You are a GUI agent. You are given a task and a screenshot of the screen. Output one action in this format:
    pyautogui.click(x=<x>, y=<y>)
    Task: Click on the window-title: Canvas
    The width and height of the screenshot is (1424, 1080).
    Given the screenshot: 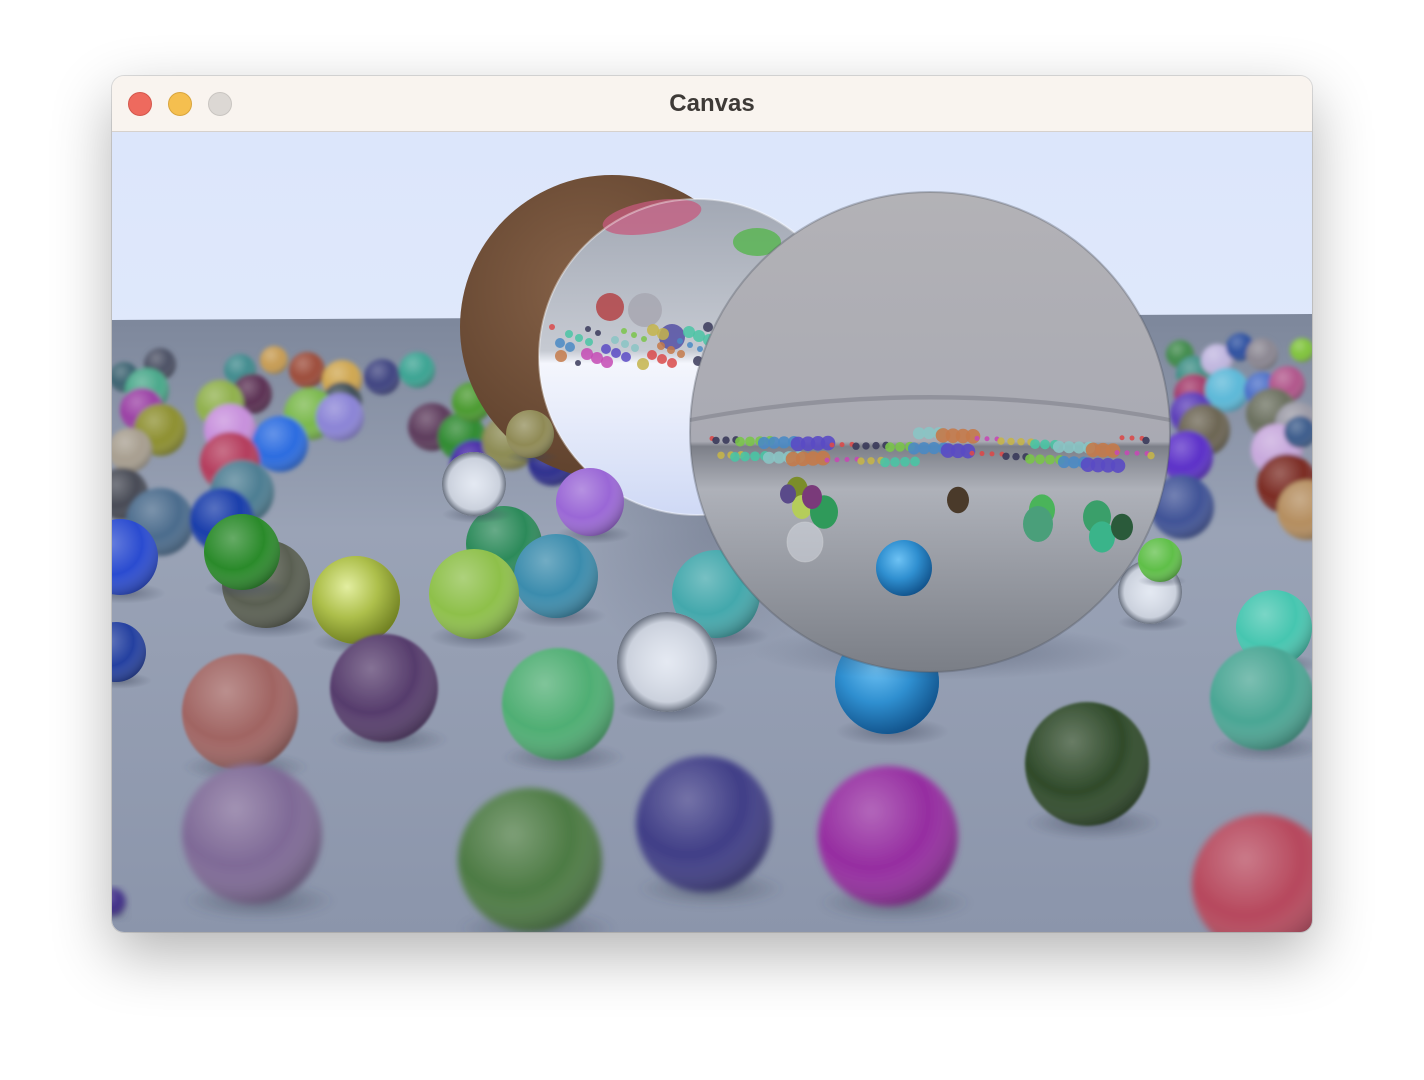 What is the action you would take?
    pyautogui.click(x=712, y=103)
    